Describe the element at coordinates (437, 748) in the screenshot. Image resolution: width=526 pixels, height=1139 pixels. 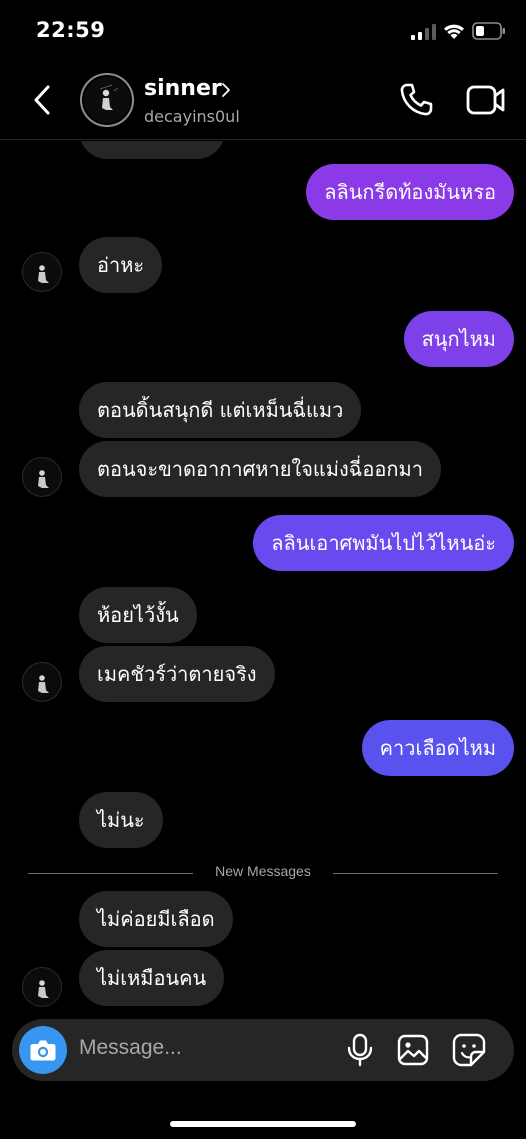
I see `message-bubble-outgoing: คาวเลือดไหม` at that location.